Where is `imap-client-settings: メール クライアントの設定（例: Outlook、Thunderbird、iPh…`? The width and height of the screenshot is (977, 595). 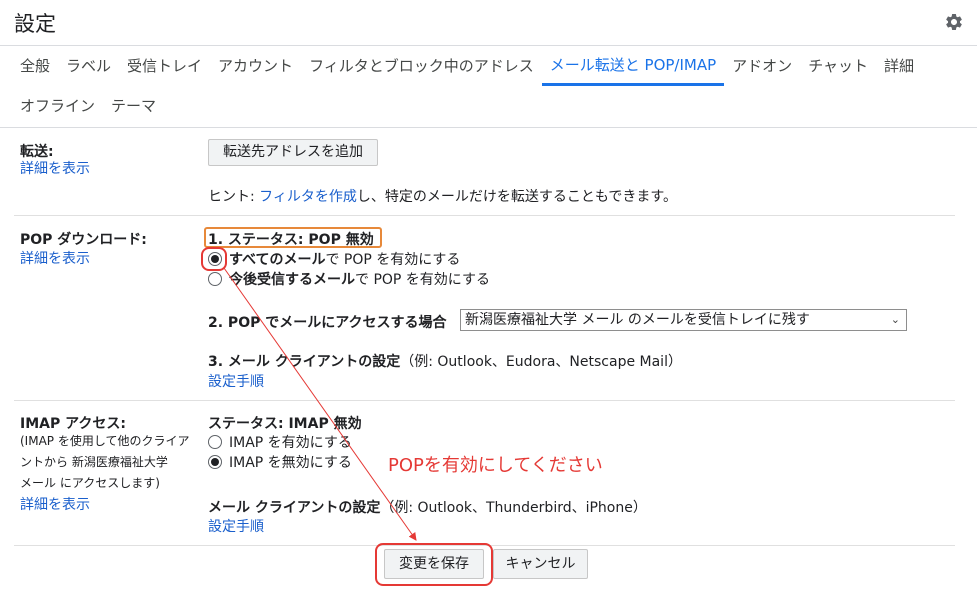
imap-client-settings: メール クライアントの設定（例: Outlook、Thunderbird、iPh… is located at coordinates (427, 507).